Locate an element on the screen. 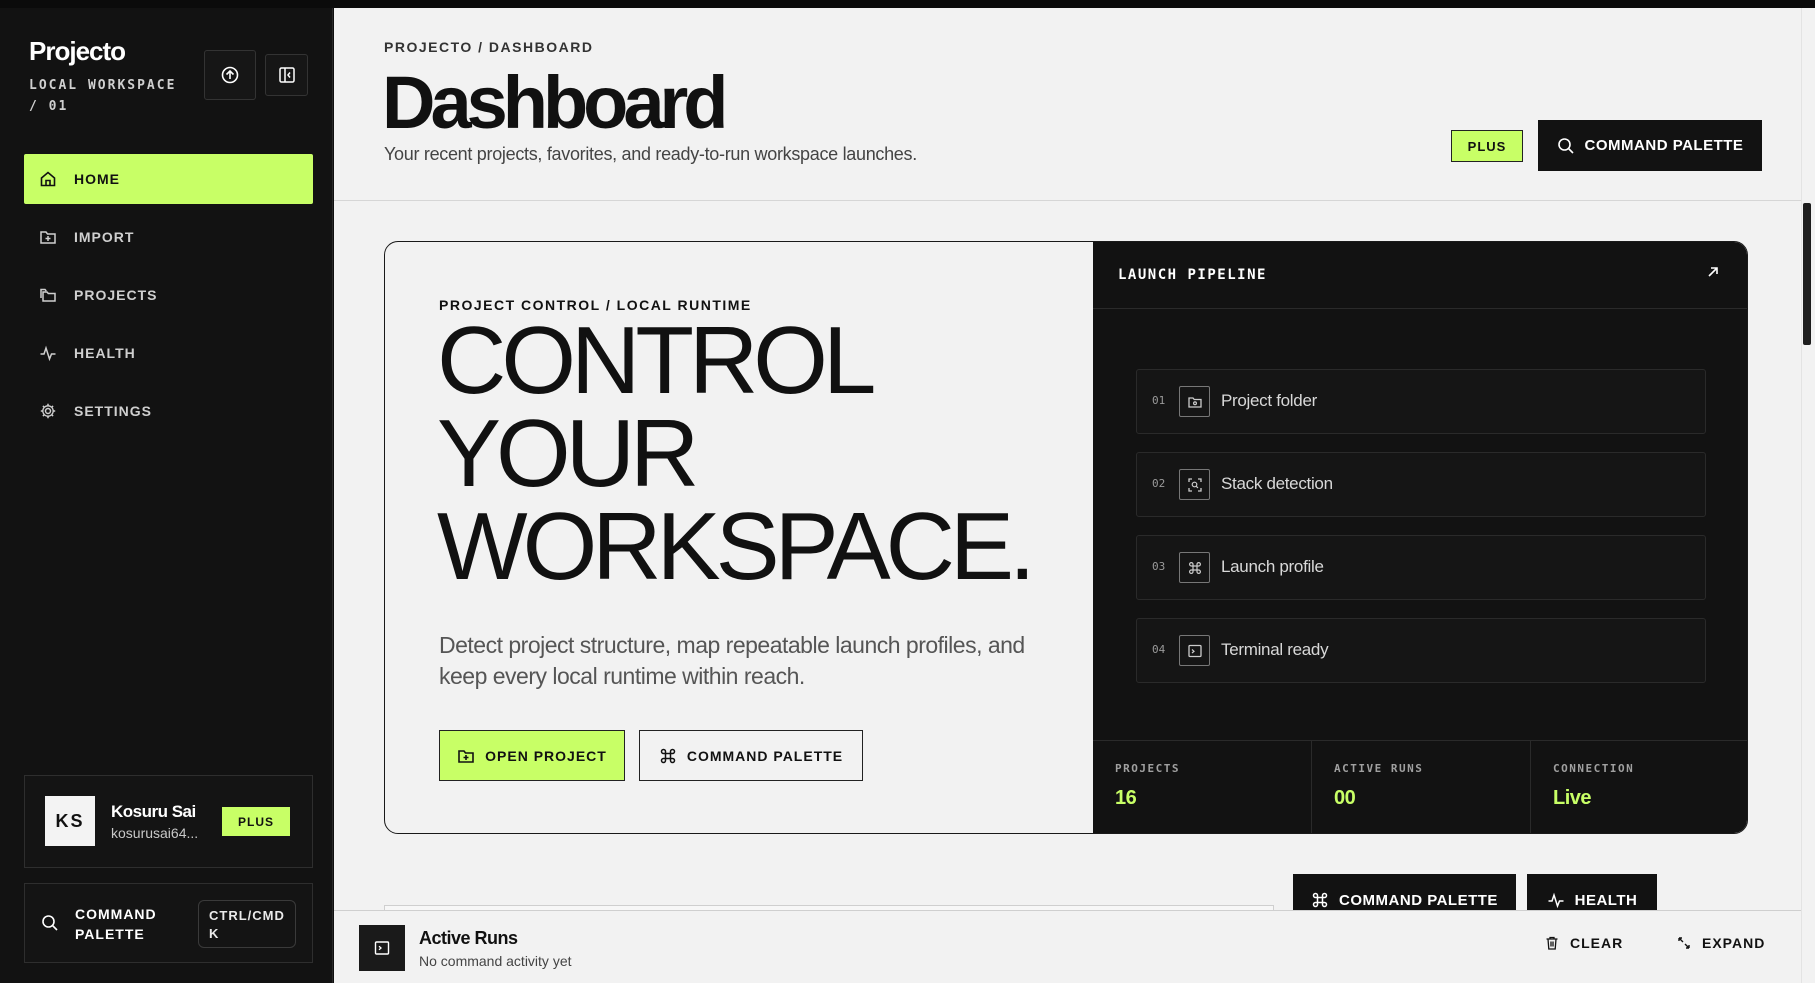 This screenshot has width=1815, height=983. stat-projects: PROJECTS 16 is located at coordinates (1202, 787).